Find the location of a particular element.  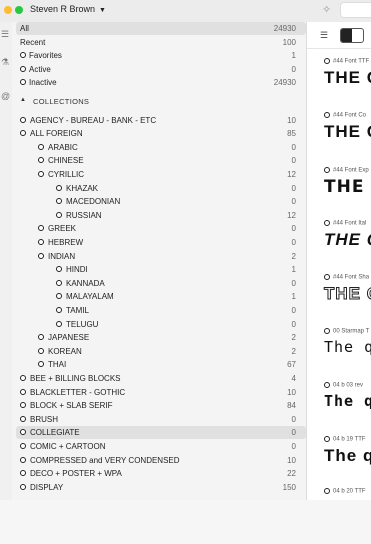

font-sample: THE QU is located at coordinates (347, 131).